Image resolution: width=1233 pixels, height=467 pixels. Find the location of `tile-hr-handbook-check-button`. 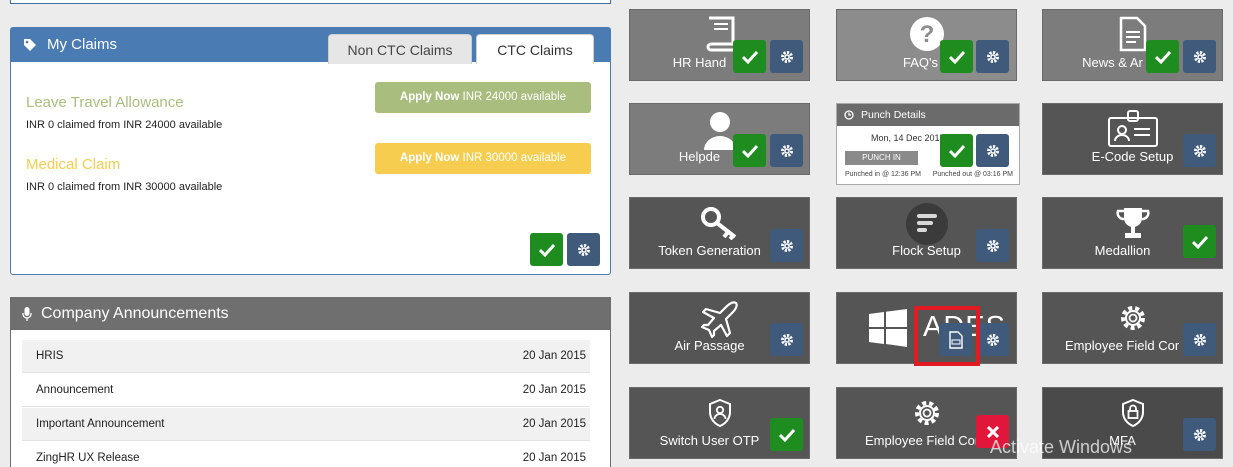

tile-hr-handbook-check-button is located at coordinates (749, 56).